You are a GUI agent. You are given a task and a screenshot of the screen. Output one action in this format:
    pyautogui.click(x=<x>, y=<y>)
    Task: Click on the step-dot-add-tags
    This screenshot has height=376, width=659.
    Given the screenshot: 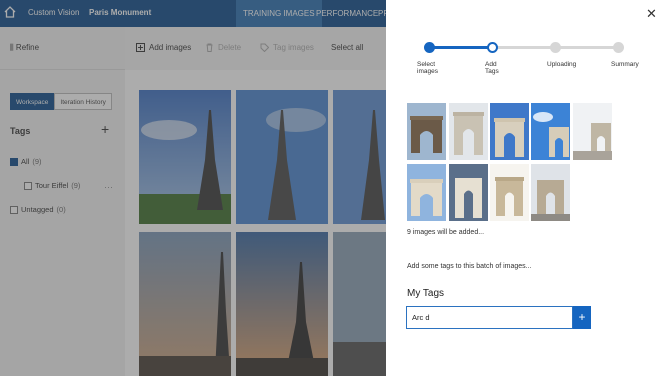 What is the action you would take?
    pyautogui.click(x=492, y=47)
    